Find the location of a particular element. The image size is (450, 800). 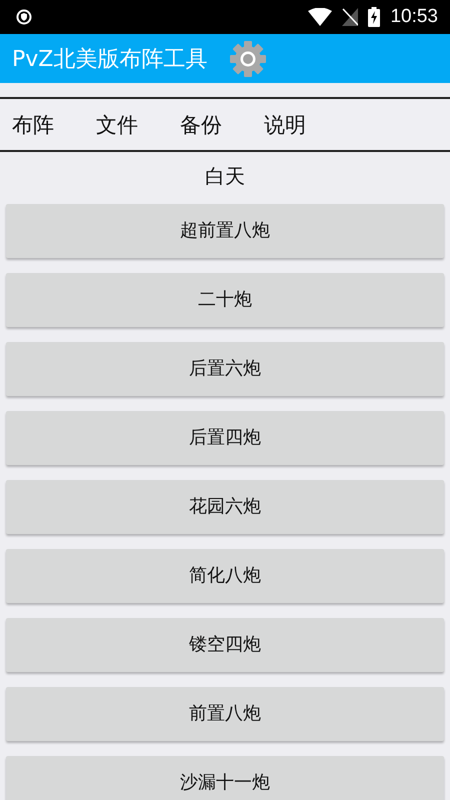

layout-button: 二十炮 is located at coordinates (225, 300).